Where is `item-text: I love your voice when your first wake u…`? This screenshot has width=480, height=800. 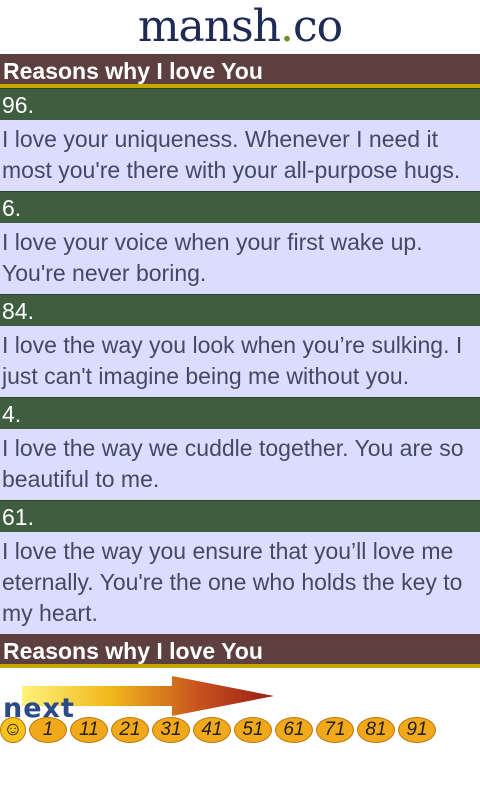
item-text: I love your voice when your first wake u… is located at coordinates (240, 258).